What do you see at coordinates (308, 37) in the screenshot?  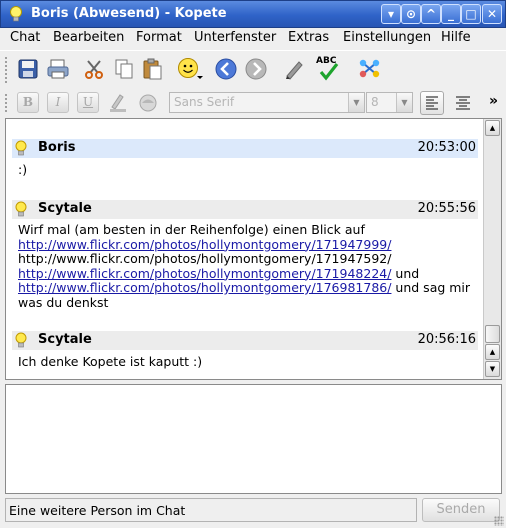 I see `menu-extras: Extras` at bounding box center [308, 37].